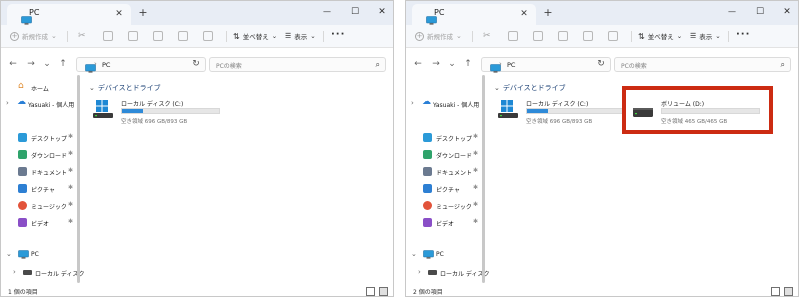  Describe the element at coordinates (697, 110) in the screenshot. I see `highlight-box` at that location.